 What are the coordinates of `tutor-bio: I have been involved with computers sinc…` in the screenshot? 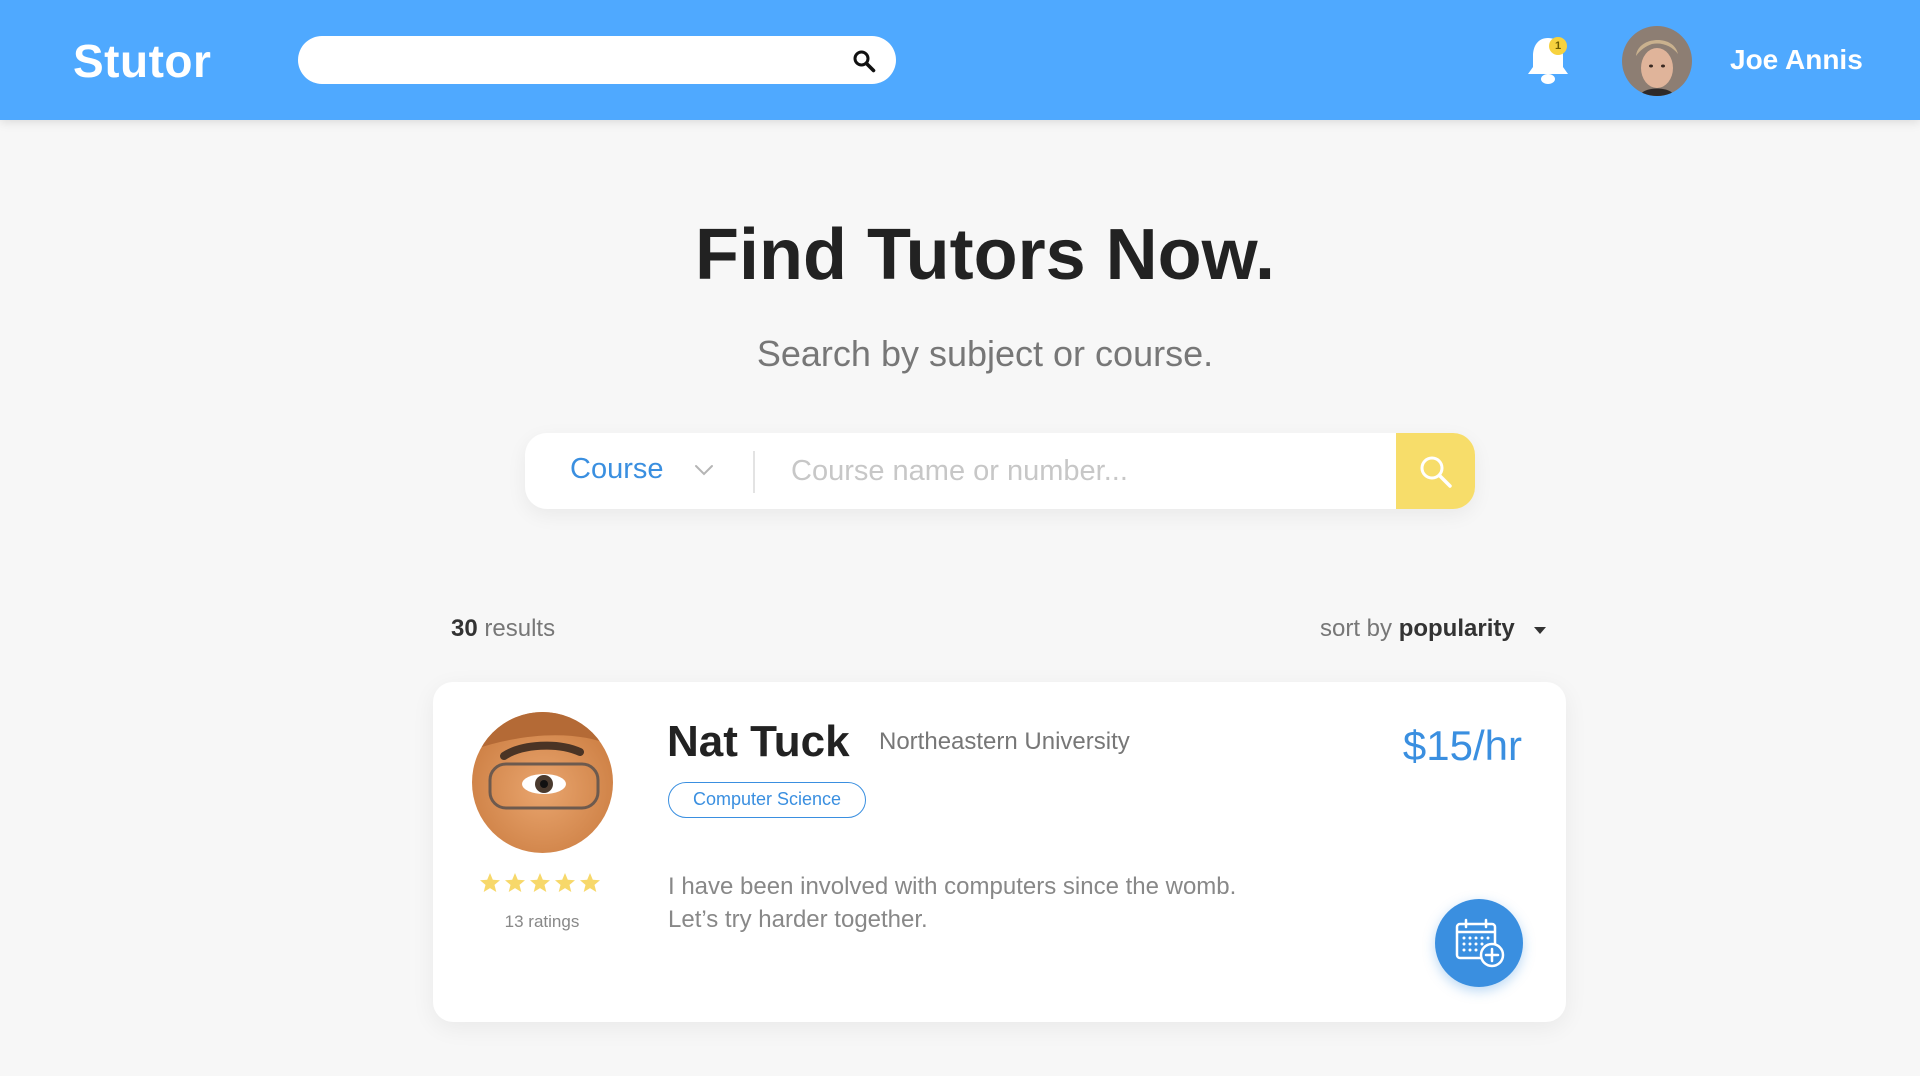 It's located at (988, 903).